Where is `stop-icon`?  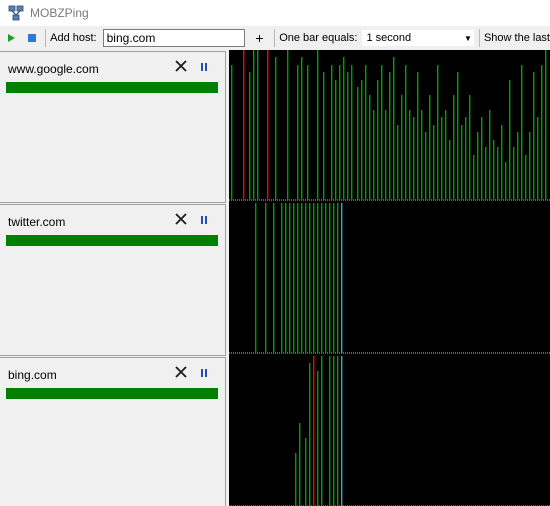 stop-icon is located at coordinates (32, 38).